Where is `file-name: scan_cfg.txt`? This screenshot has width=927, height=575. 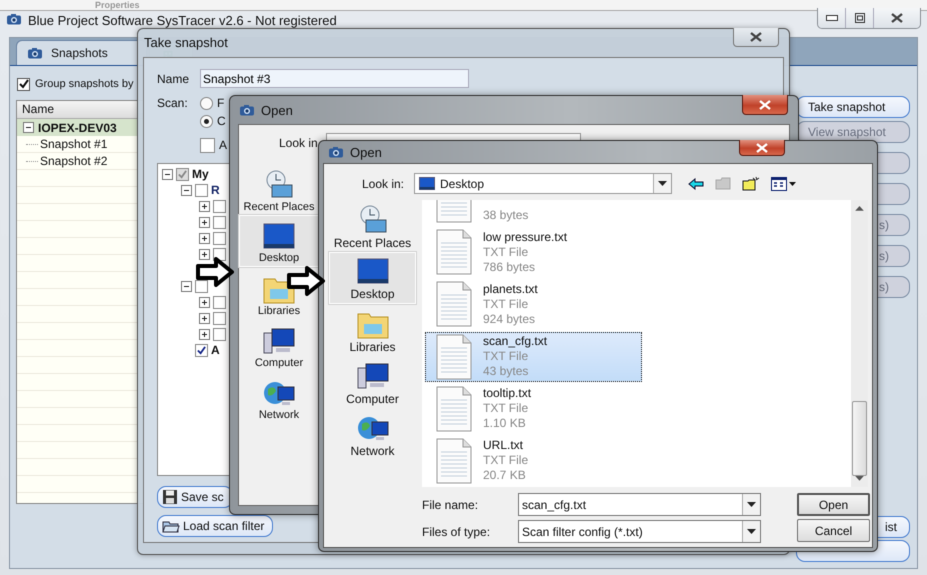 file-name: scan_cfg.txt is located at coordinates (515, 342).